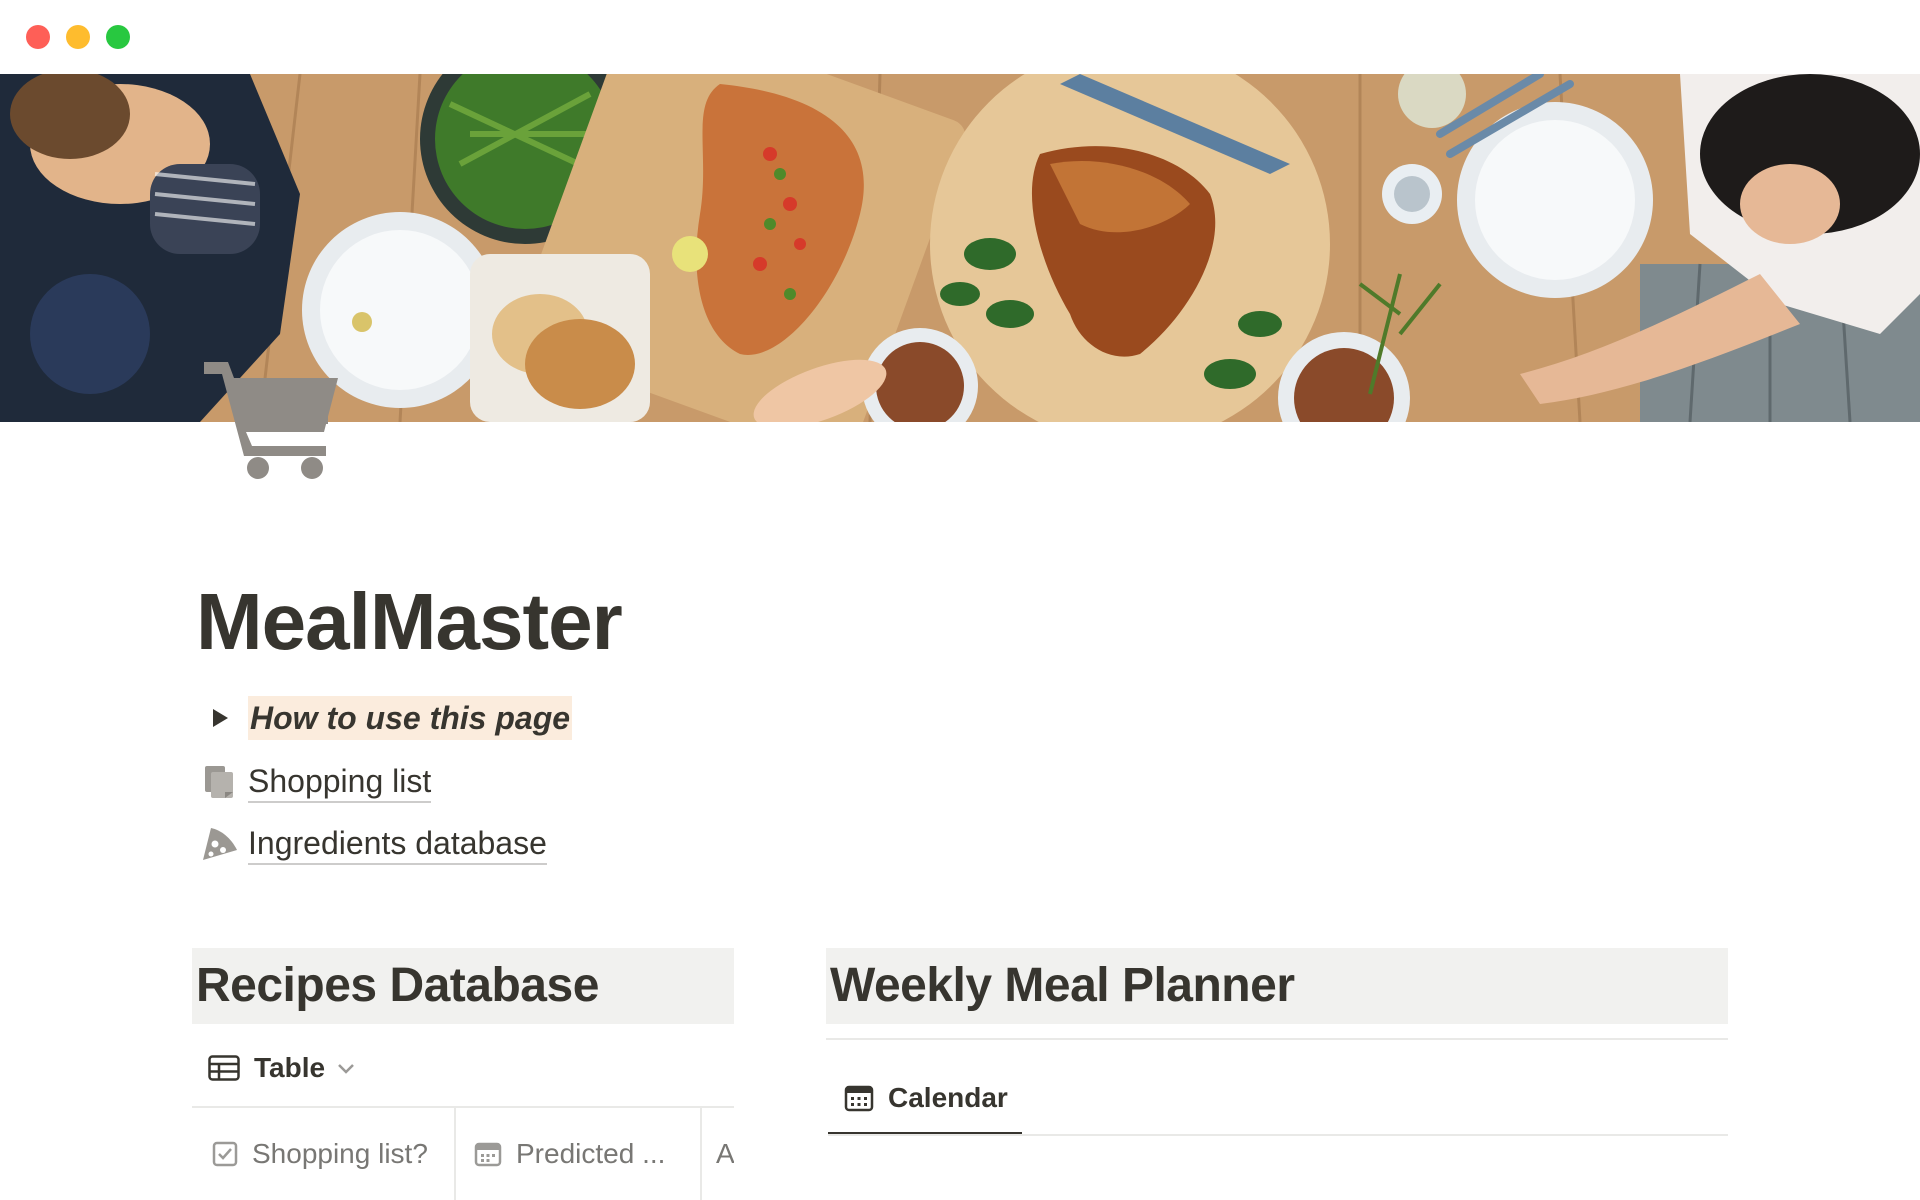 Image resolution: width=1920 pixels, height=1200 pixels. What do you see at coordinates (1277, 986) in the screenshot?
I see `weekly-meal-planner-heading: Weekly Meal Planner` at bounding box center [1277, 986].